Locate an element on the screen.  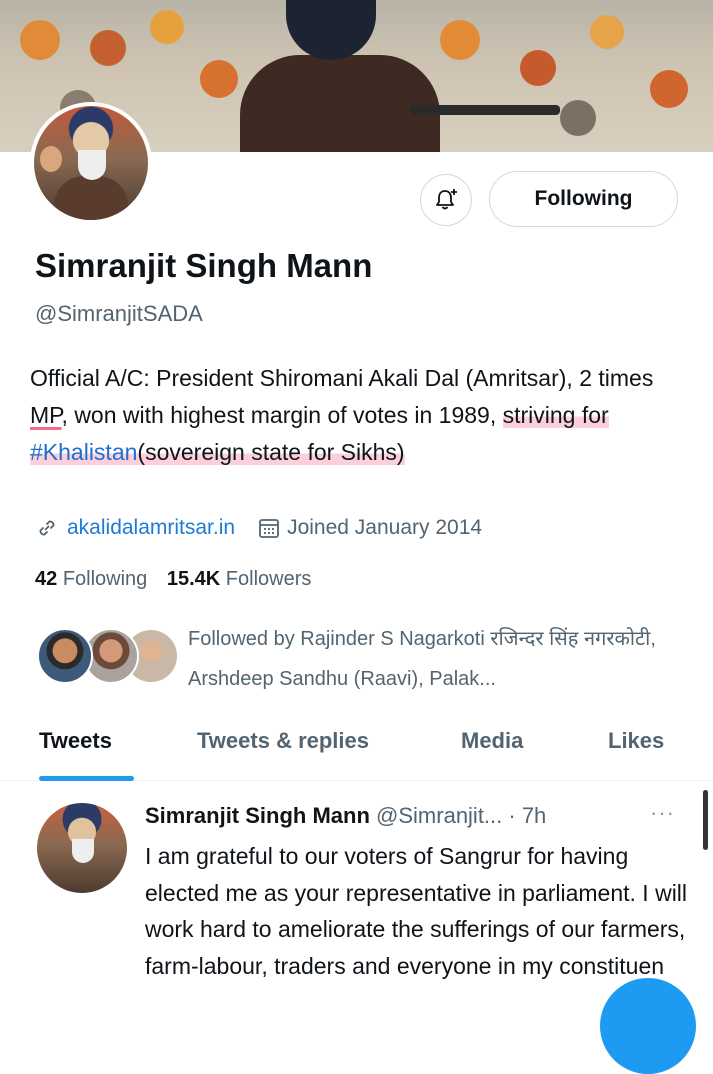
profile-tabs: Tweets Tweets & replies Media Likes is located at coordinates (356, 749).